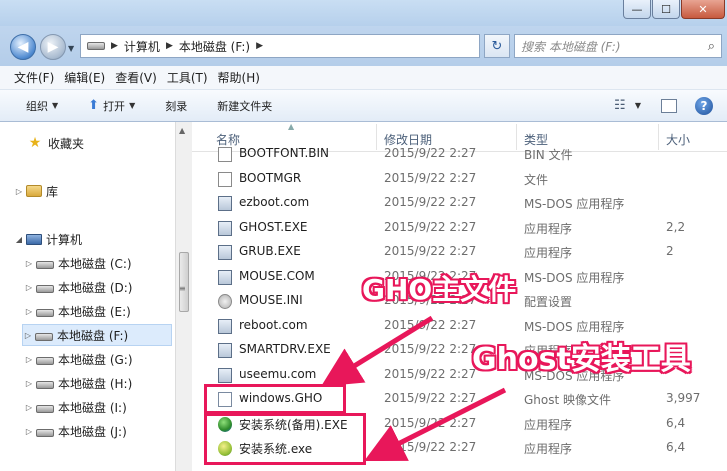 The height and width of the screenshot is (471, 727). I want to click on annotation-arrows, so click(413, 388).